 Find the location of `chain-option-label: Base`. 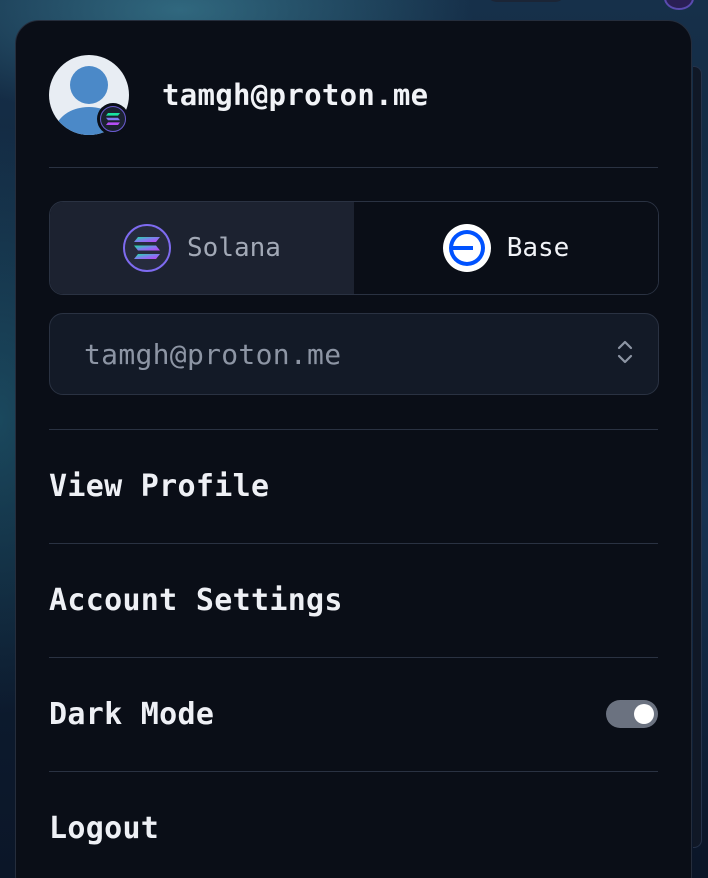

chain-option-label: Base is located at coordinates (538, 248).